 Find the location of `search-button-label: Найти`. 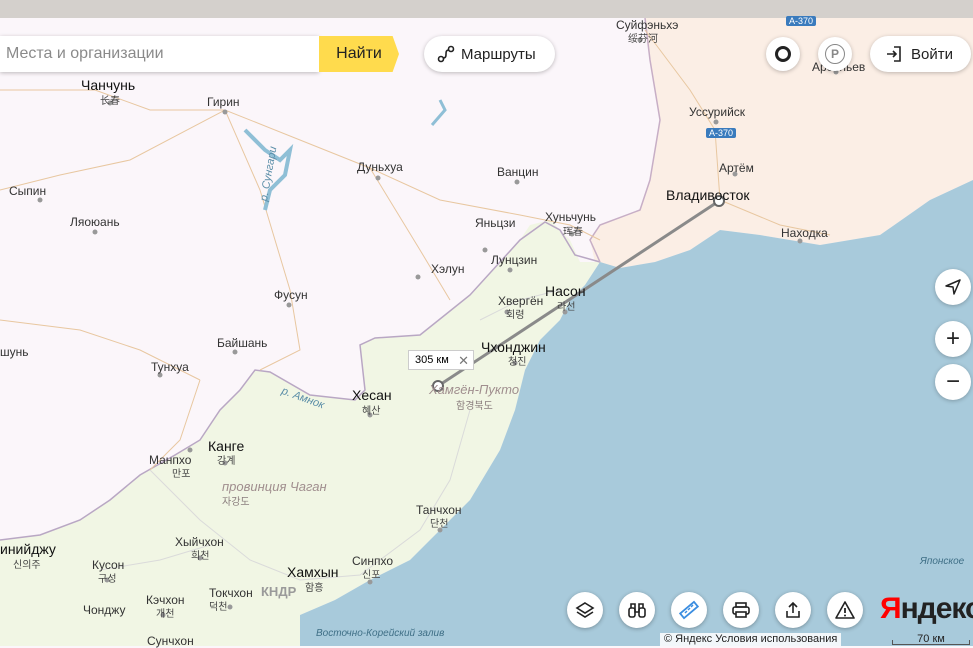

search-button-label: Найти is located at coordinates (359, 53).